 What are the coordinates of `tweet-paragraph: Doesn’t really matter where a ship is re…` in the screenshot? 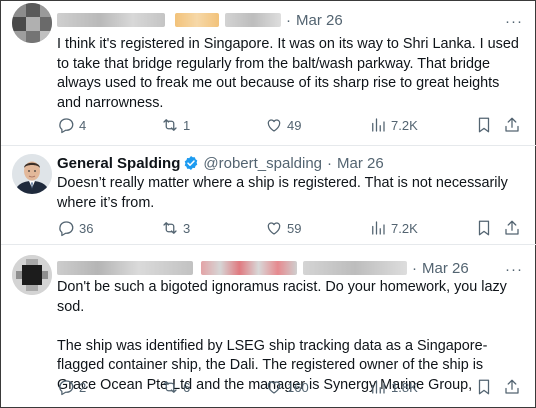 It's located at (282, 193).